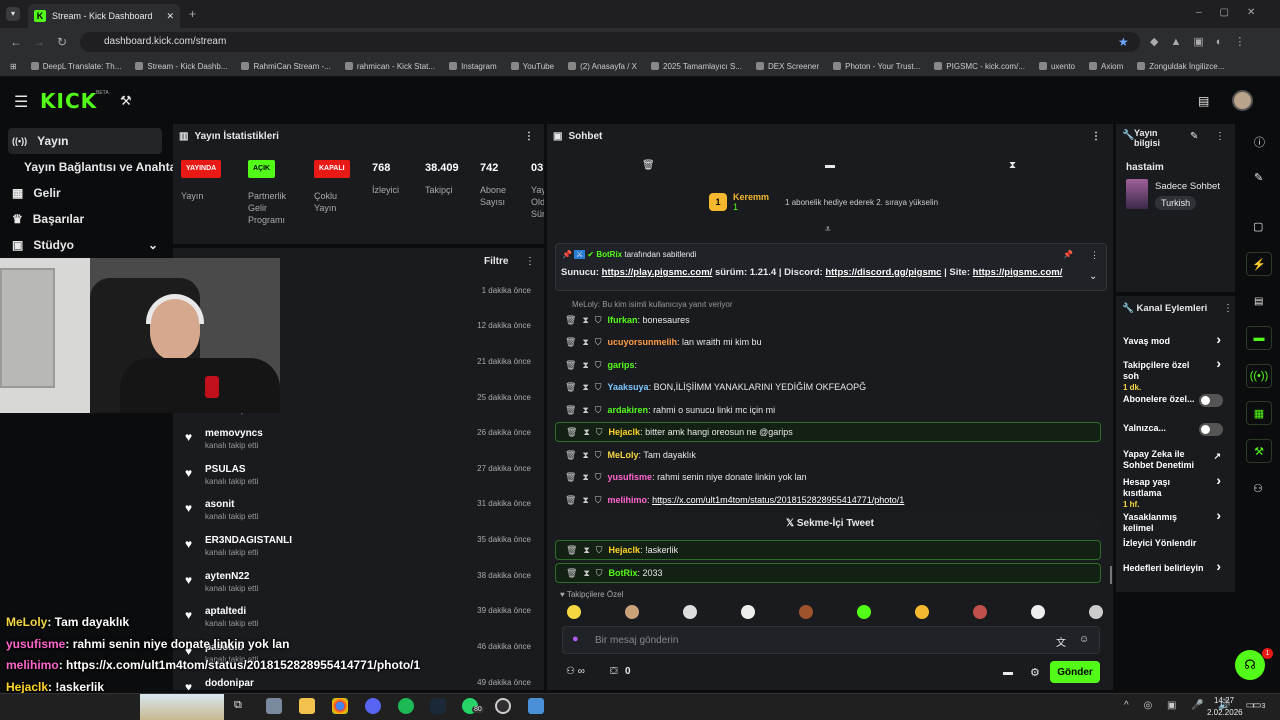 The width and height of the screenshot is (1280, 720). What do you see at coordinates (274, 706) in the screenshot?
I see `explorer-icon` at bounding box center [274, 706].